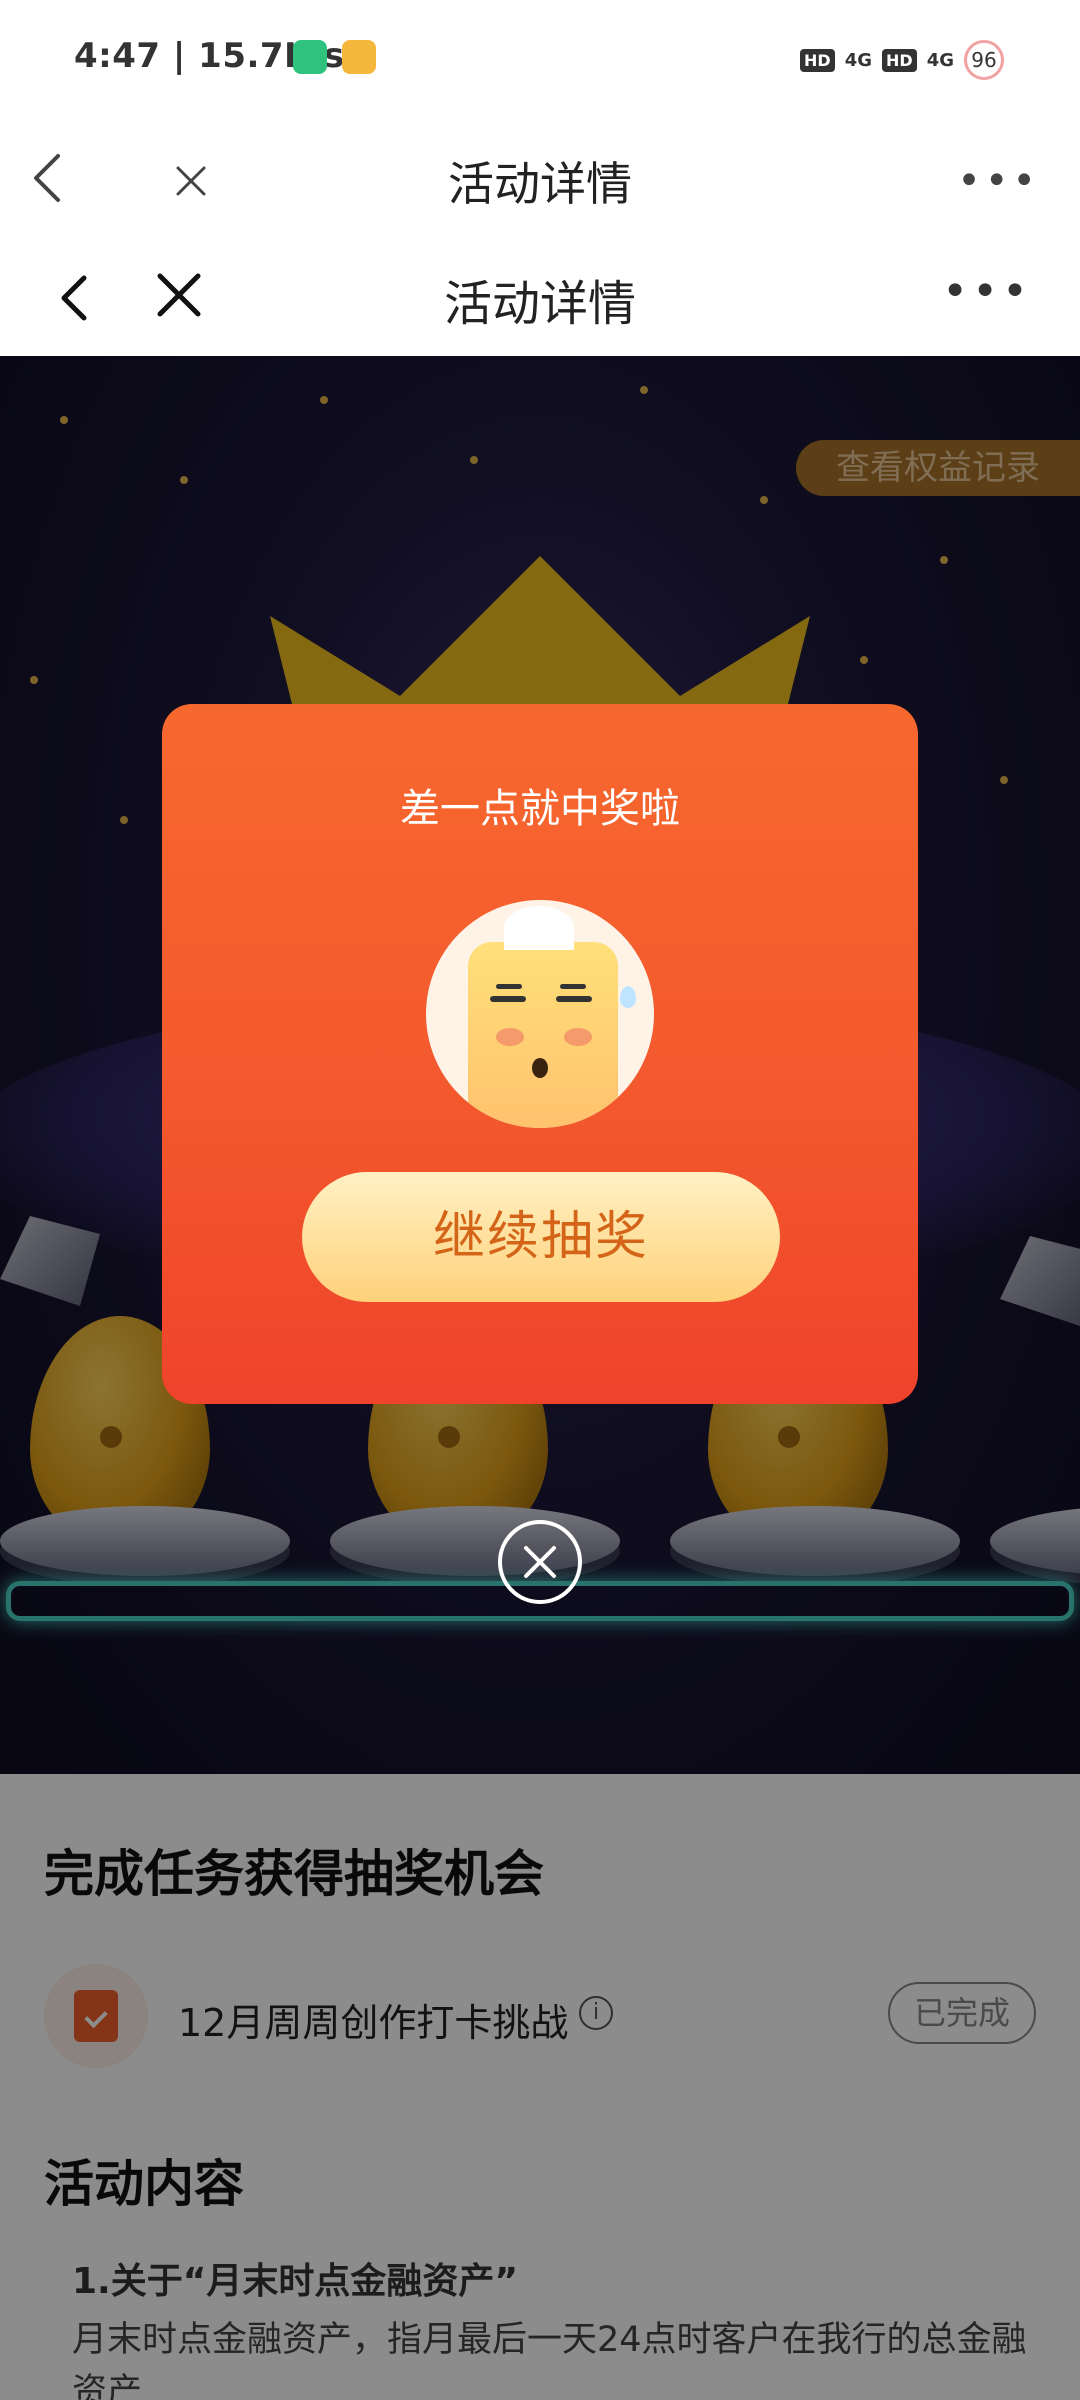 The width and height of the screenshot is (1080, 2400). I want to click on sad-mascot-icon, so click(540, 1014).